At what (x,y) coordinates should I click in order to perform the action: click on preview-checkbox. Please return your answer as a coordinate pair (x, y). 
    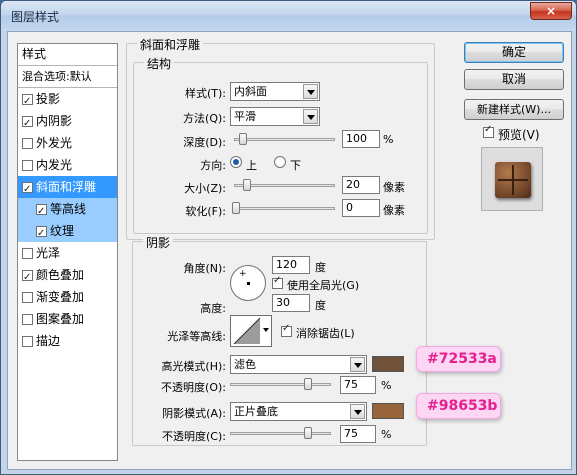
    Looking at the image, I should click on (488, 131).